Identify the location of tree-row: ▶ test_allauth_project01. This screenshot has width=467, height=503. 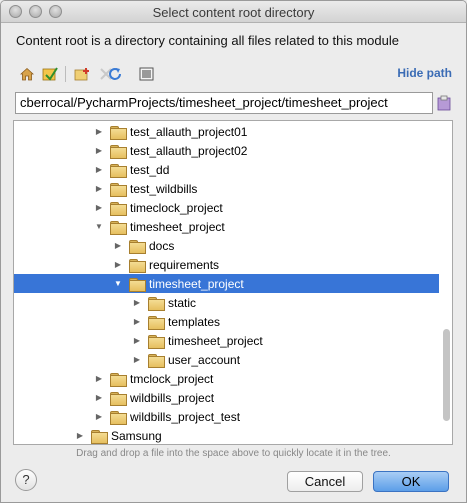
(226, 131).